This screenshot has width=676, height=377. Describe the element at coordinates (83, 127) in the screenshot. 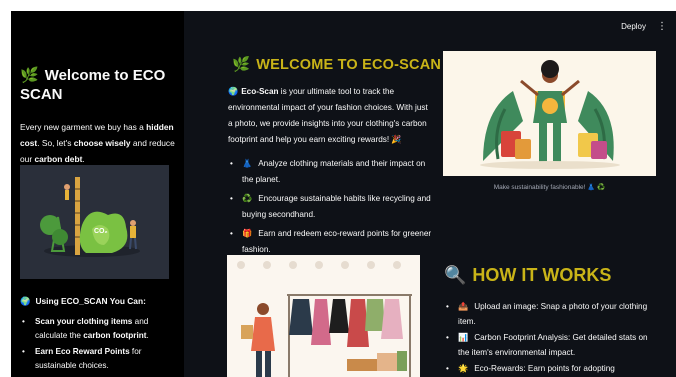

I see `intro-text-1: Every new garment we buy has a` at that location.